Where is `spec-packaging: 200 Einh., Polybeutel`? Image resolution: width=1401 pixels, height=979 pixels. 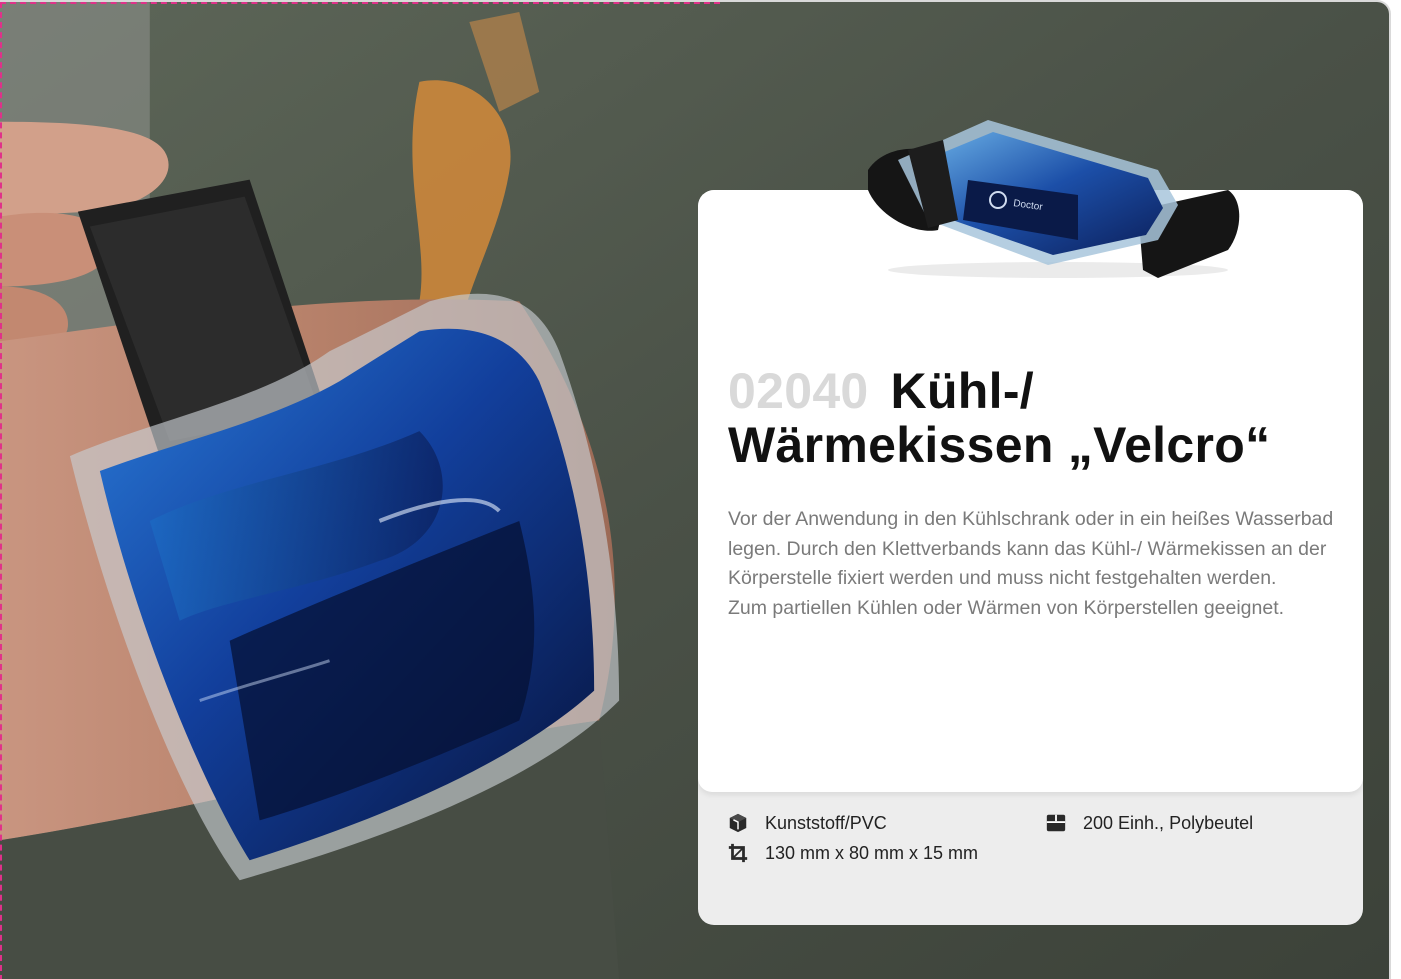 spec-packaging: 200 Einh., Polybeutel is located at coordinates (1149, 823).